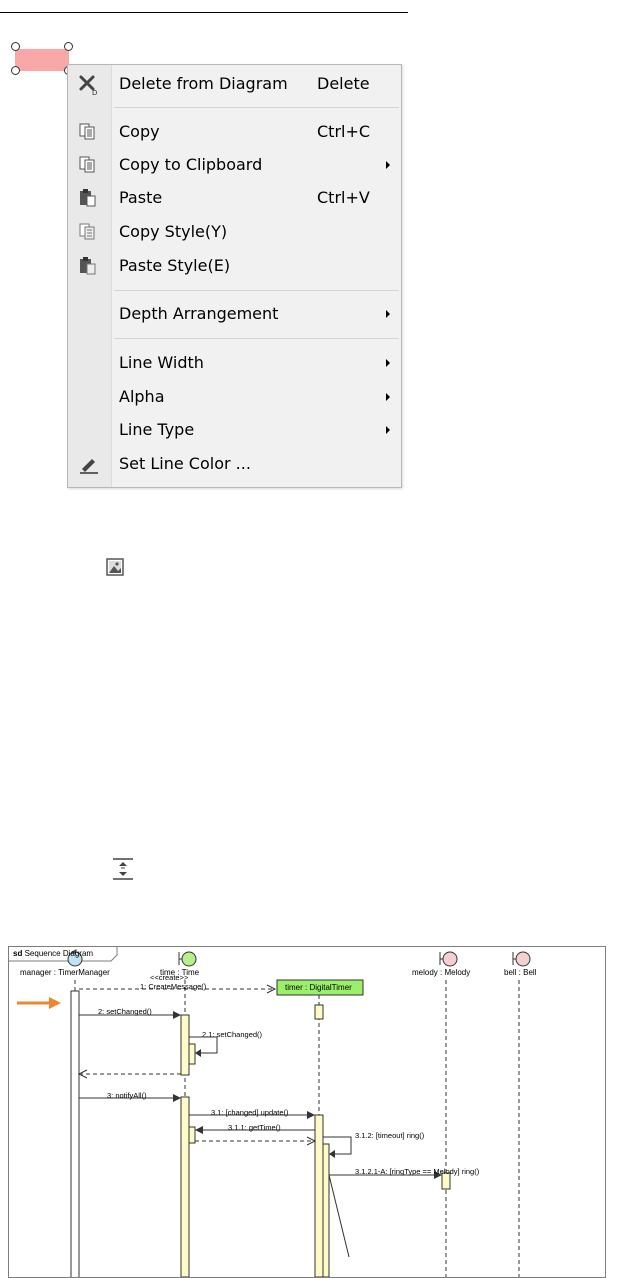 Image resolution: width=618 pixels, height=1278 pixels. I want to click on message-label: 3.1.1: getTime(), so click(254, 1127).